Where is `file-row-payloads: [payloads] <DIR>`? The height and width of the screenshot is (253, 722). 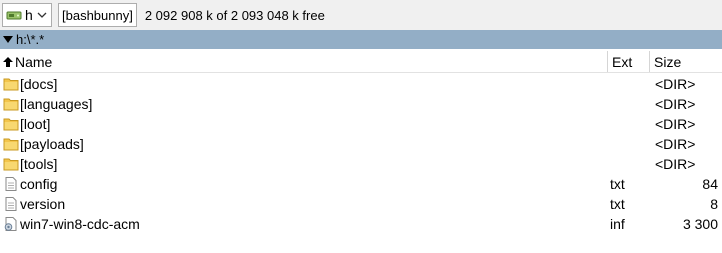 file-row-payloads: [payloads] <DIR> is located at coordinates (361, 144).